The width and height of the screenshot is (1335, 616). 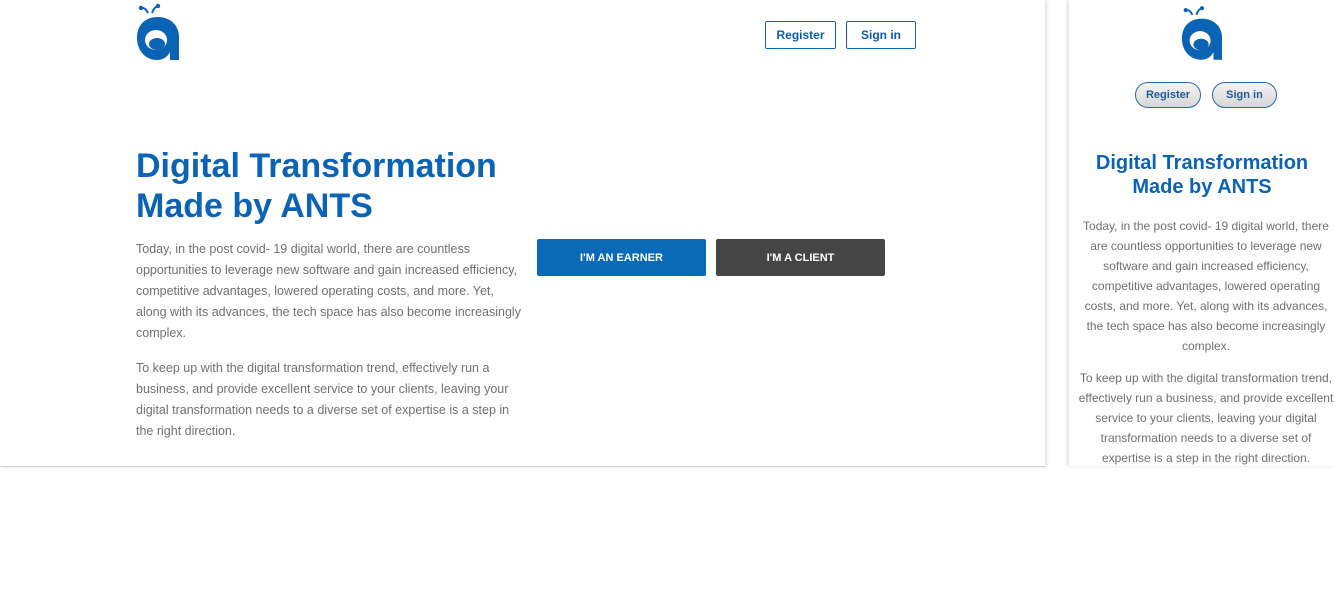 What do you see at coordinates (1202, 163) in the screenshot?
I see `mobile-hero-title-line1: Digital Transformation` at bounding box center [1202, 163].